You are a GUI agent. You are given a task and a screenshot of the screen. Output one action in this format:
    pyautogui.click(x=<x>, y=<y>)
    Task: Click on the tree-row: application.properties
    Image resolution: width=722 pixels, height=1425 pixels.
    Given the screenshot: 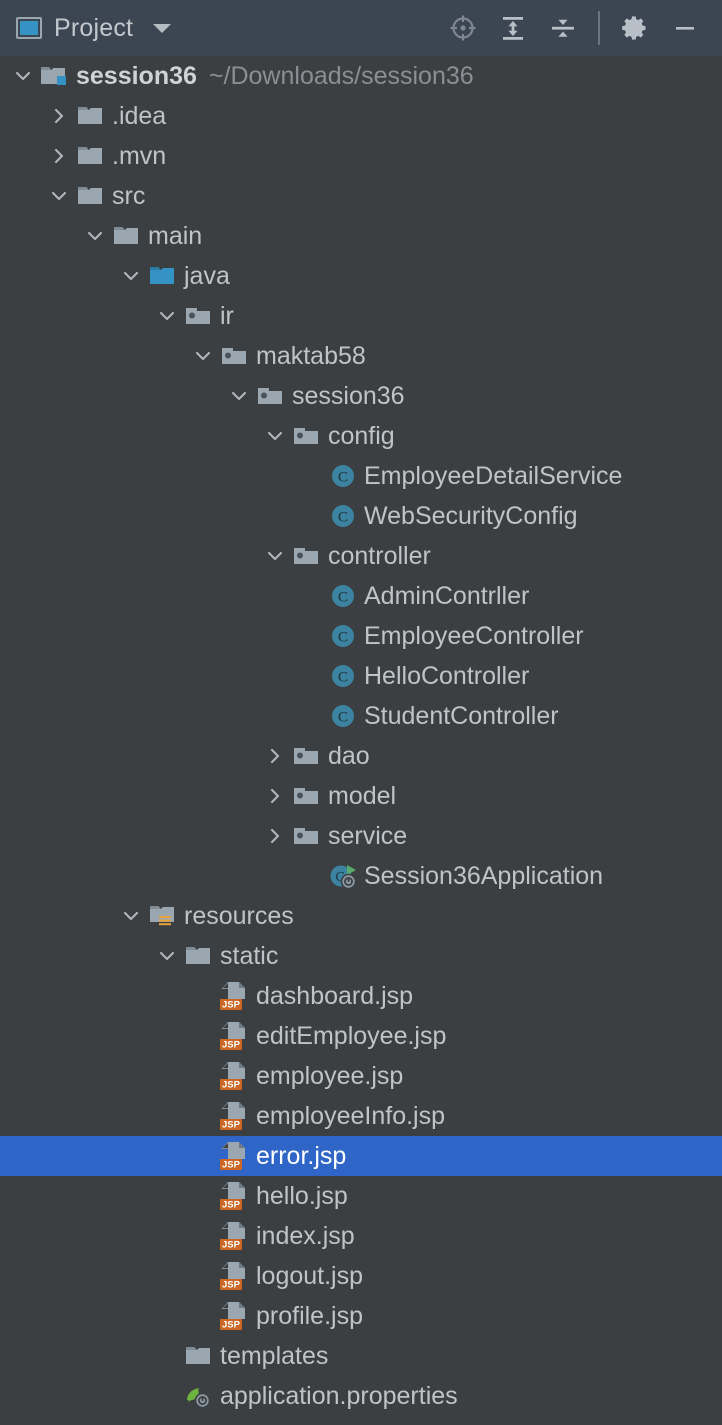 What is the action you would take?
    pyautogui.click(x=361, y=1396)
    